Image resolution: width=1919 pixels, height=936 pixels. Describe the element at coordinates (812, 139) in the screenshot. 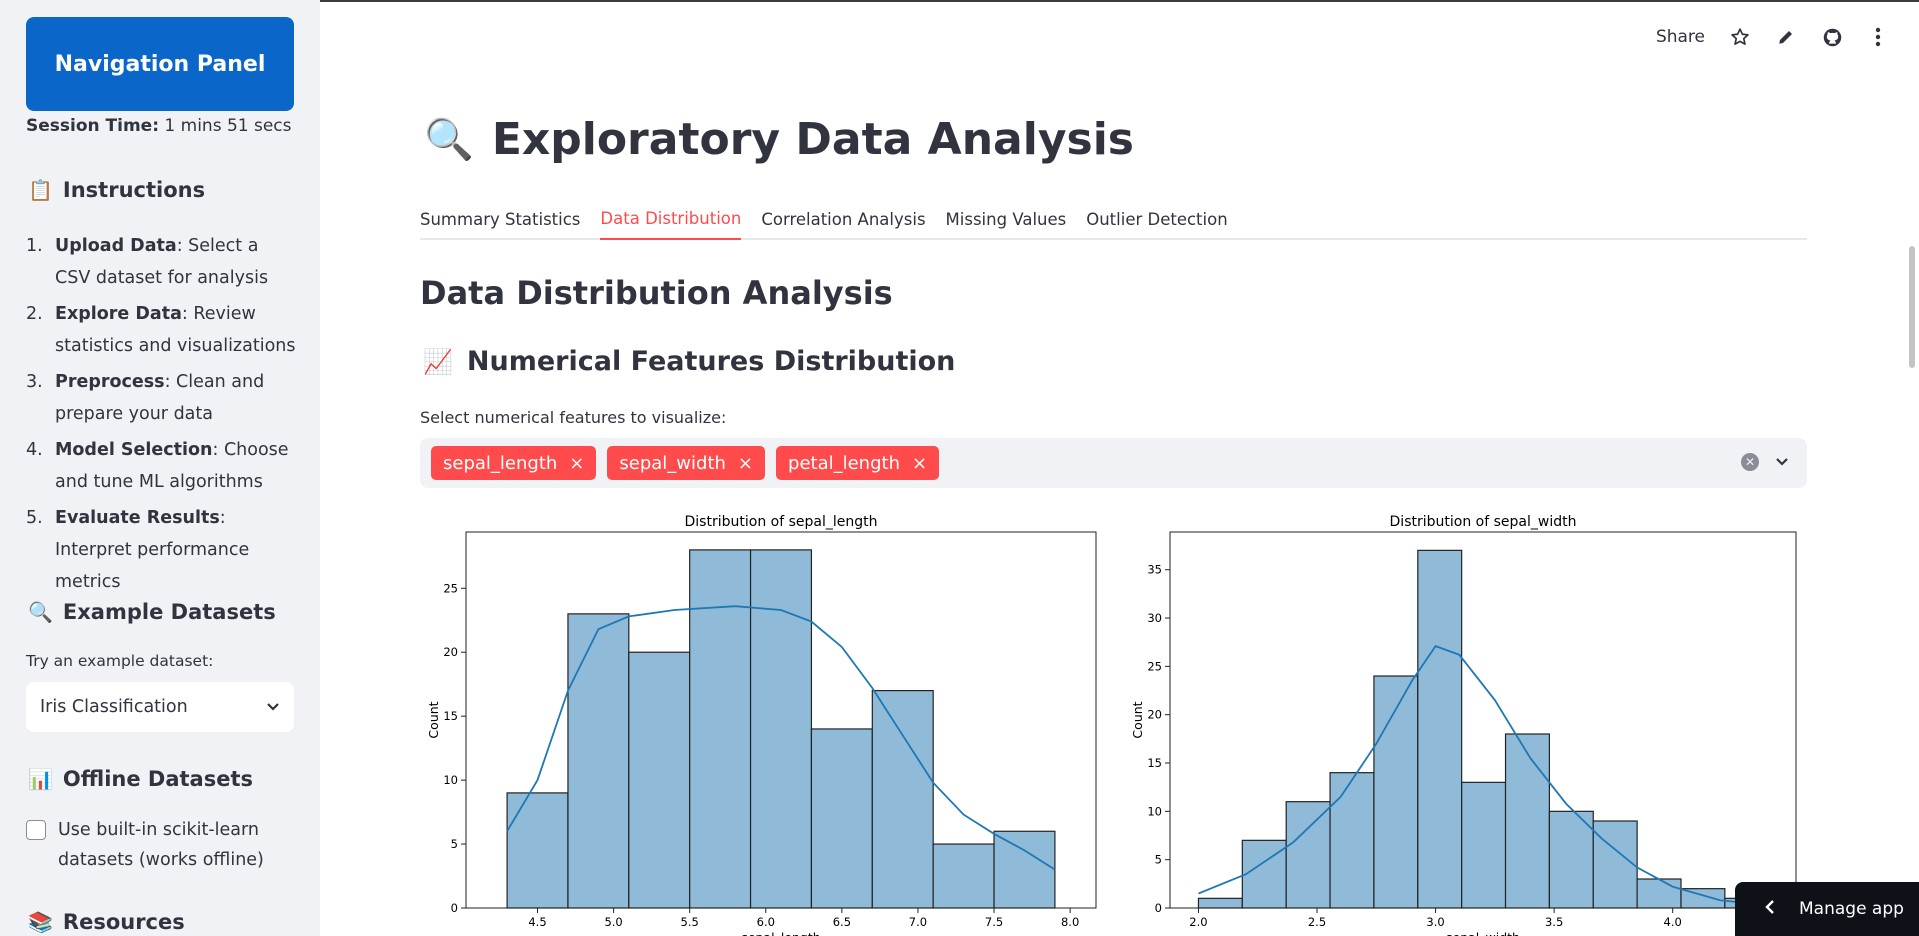

I see `page-title-text: Exploratory Data Analysis` at that location.